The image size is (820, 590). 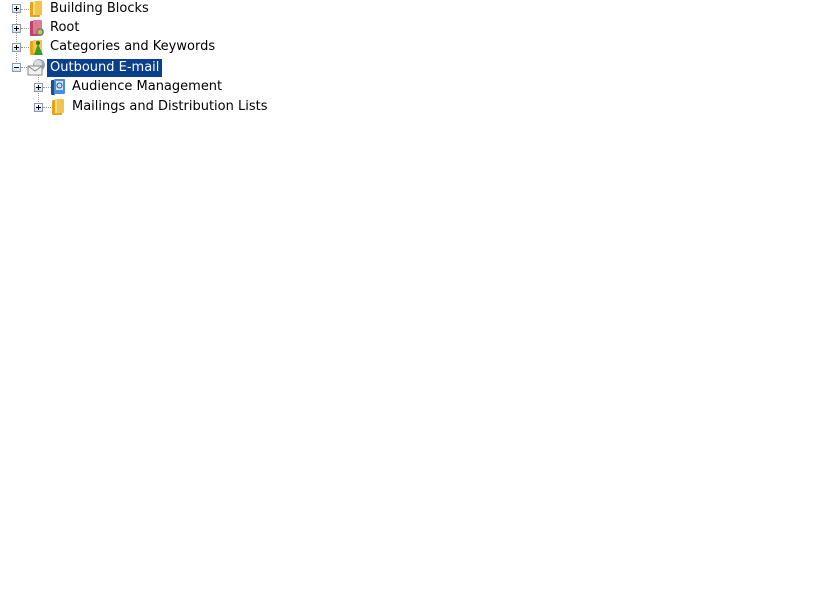 I want to click on tree-node-outbound-email: Outbound E-mail, so click(x=85, y=68).